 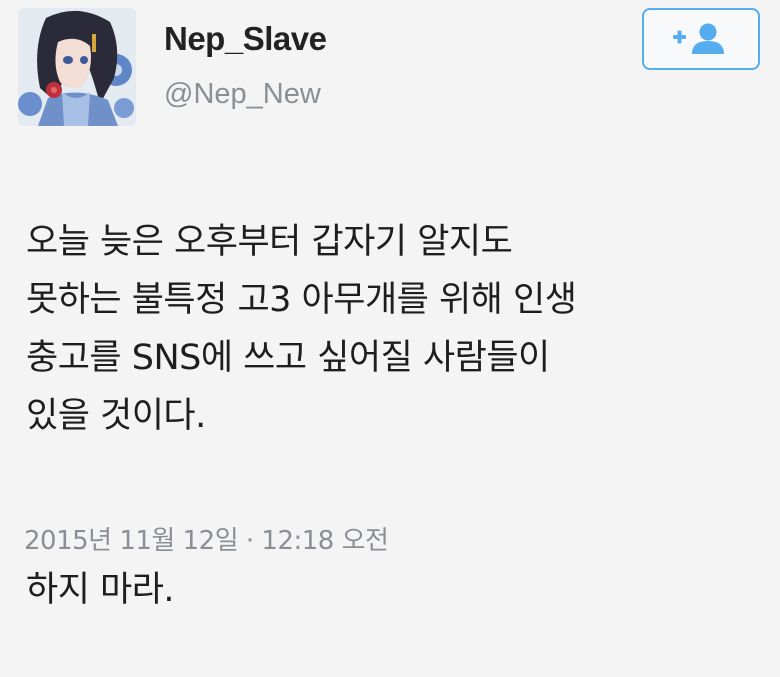 What do you see at coordinates (206, 538) in the screenshot?
I see `tweet-timestamp: 2015년 11월 12일 · 12:18 오전` at bounding box center [206, 538].